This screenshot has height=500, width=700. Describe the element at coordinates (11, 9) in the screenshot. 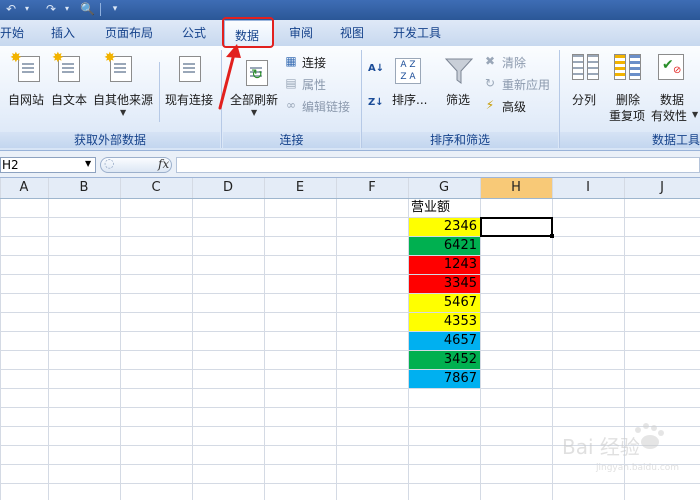

I see `undo-icon: ↶` at that location.